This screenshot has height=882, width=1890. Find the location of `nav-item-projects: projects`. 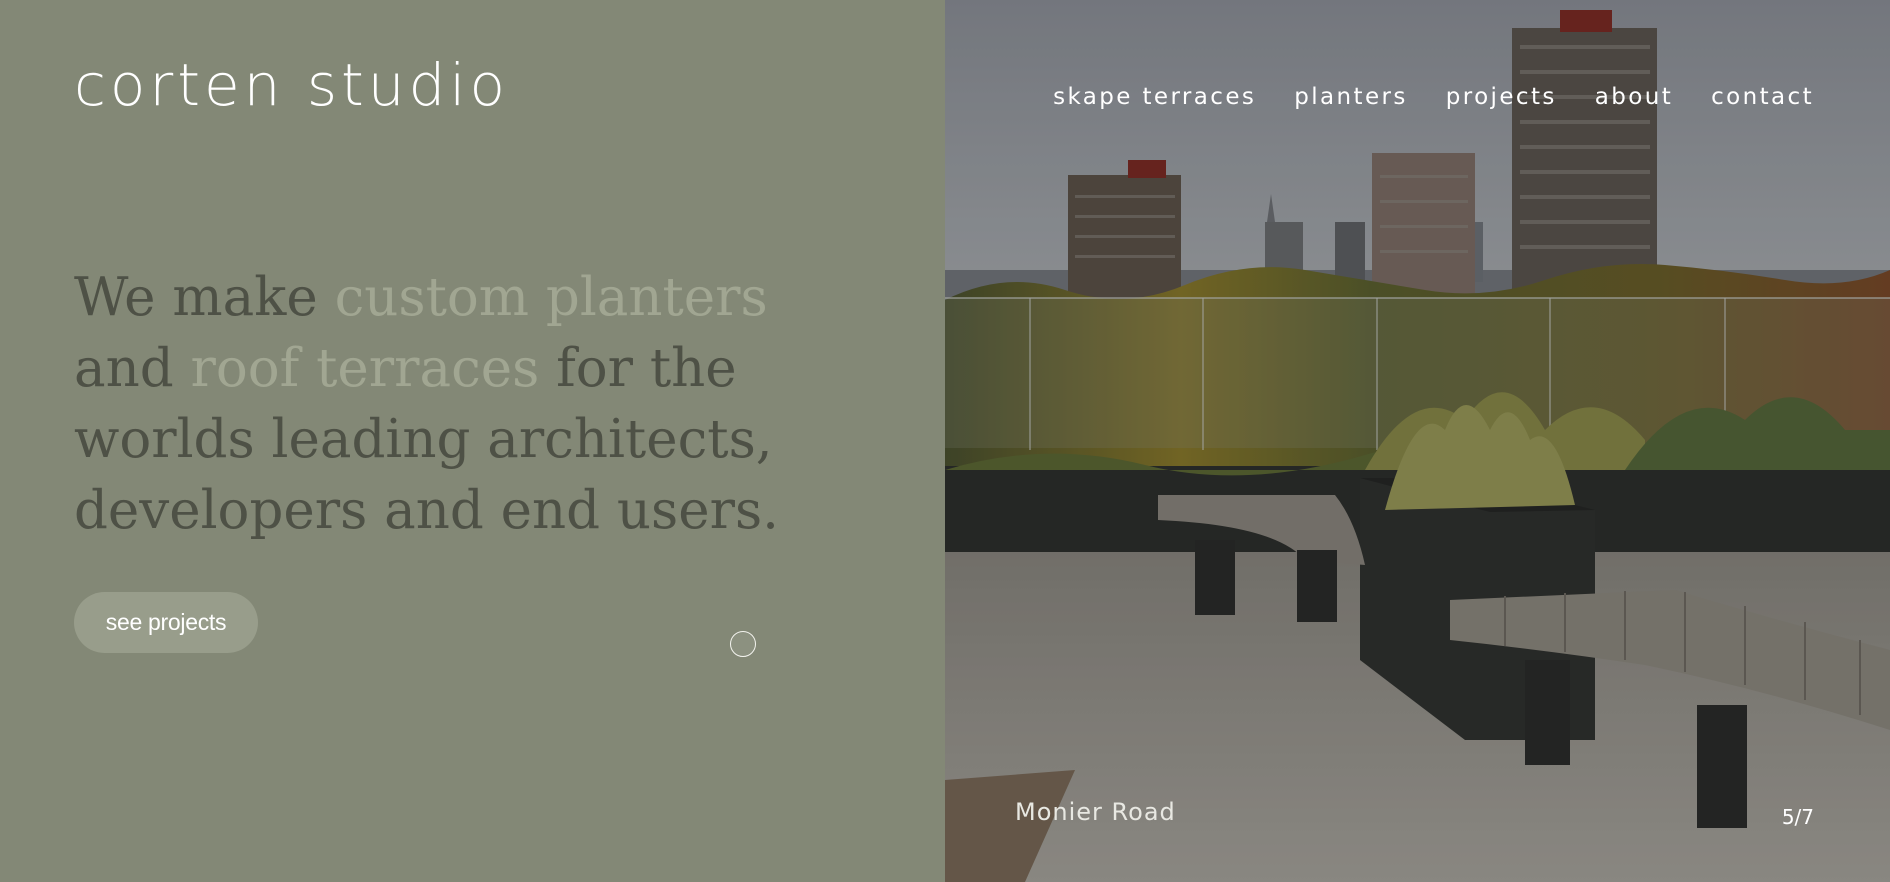

nav-item-projects: projects is located at coordinates (1501, 97).